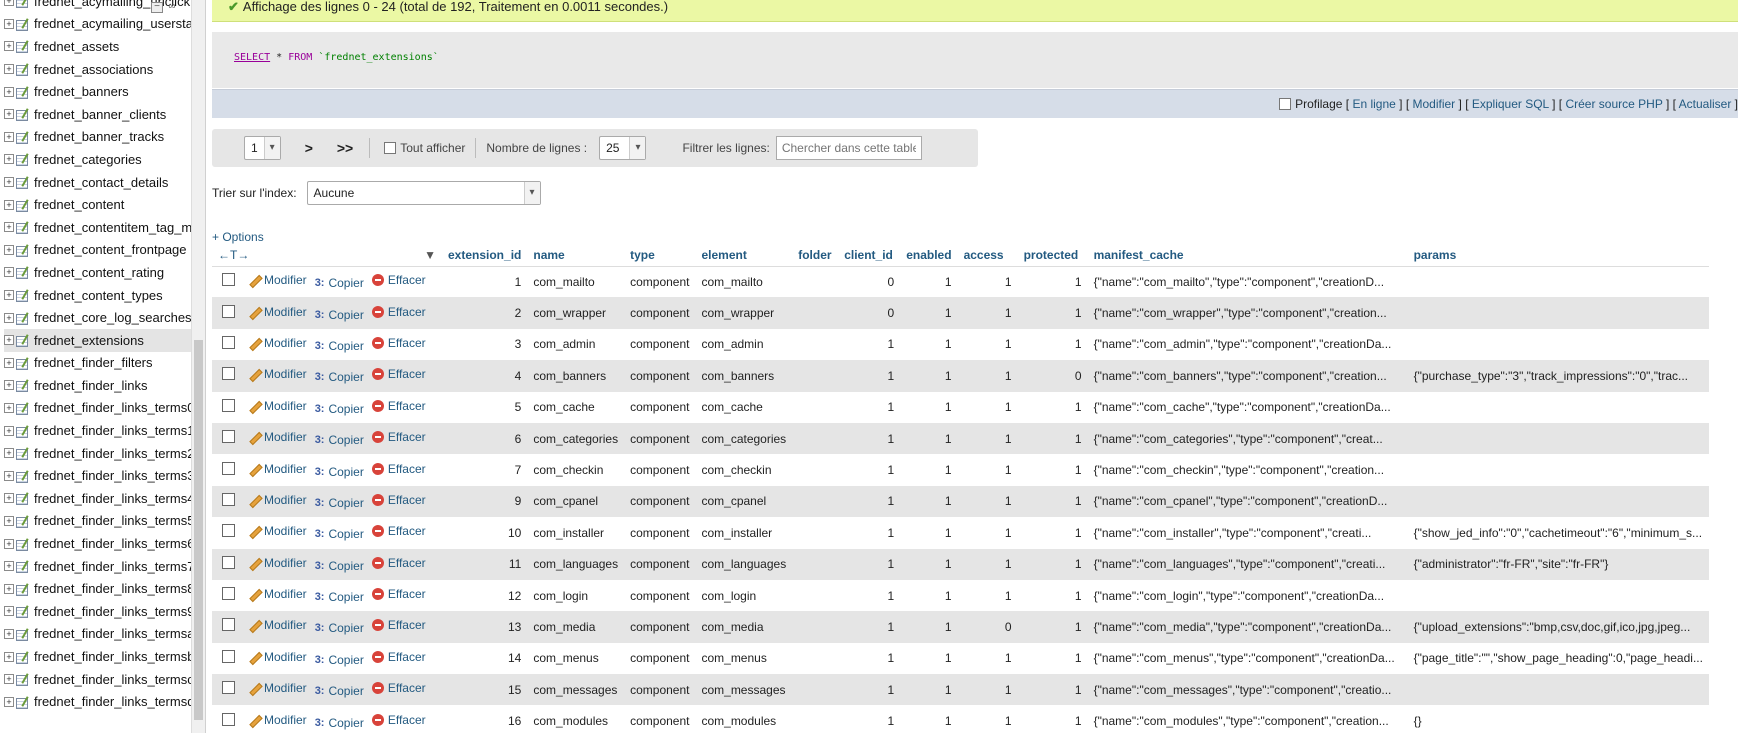  I want to click on sidebar-table-item: + frednet_acymailing_userstats, so click(104, 24).